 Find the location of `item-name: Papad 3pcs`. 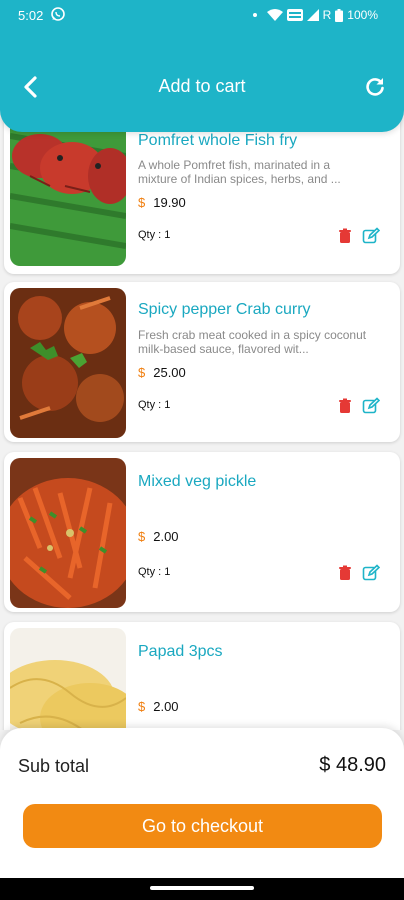

item-name: Papad 3pcs is located at coordinates (180, 651).